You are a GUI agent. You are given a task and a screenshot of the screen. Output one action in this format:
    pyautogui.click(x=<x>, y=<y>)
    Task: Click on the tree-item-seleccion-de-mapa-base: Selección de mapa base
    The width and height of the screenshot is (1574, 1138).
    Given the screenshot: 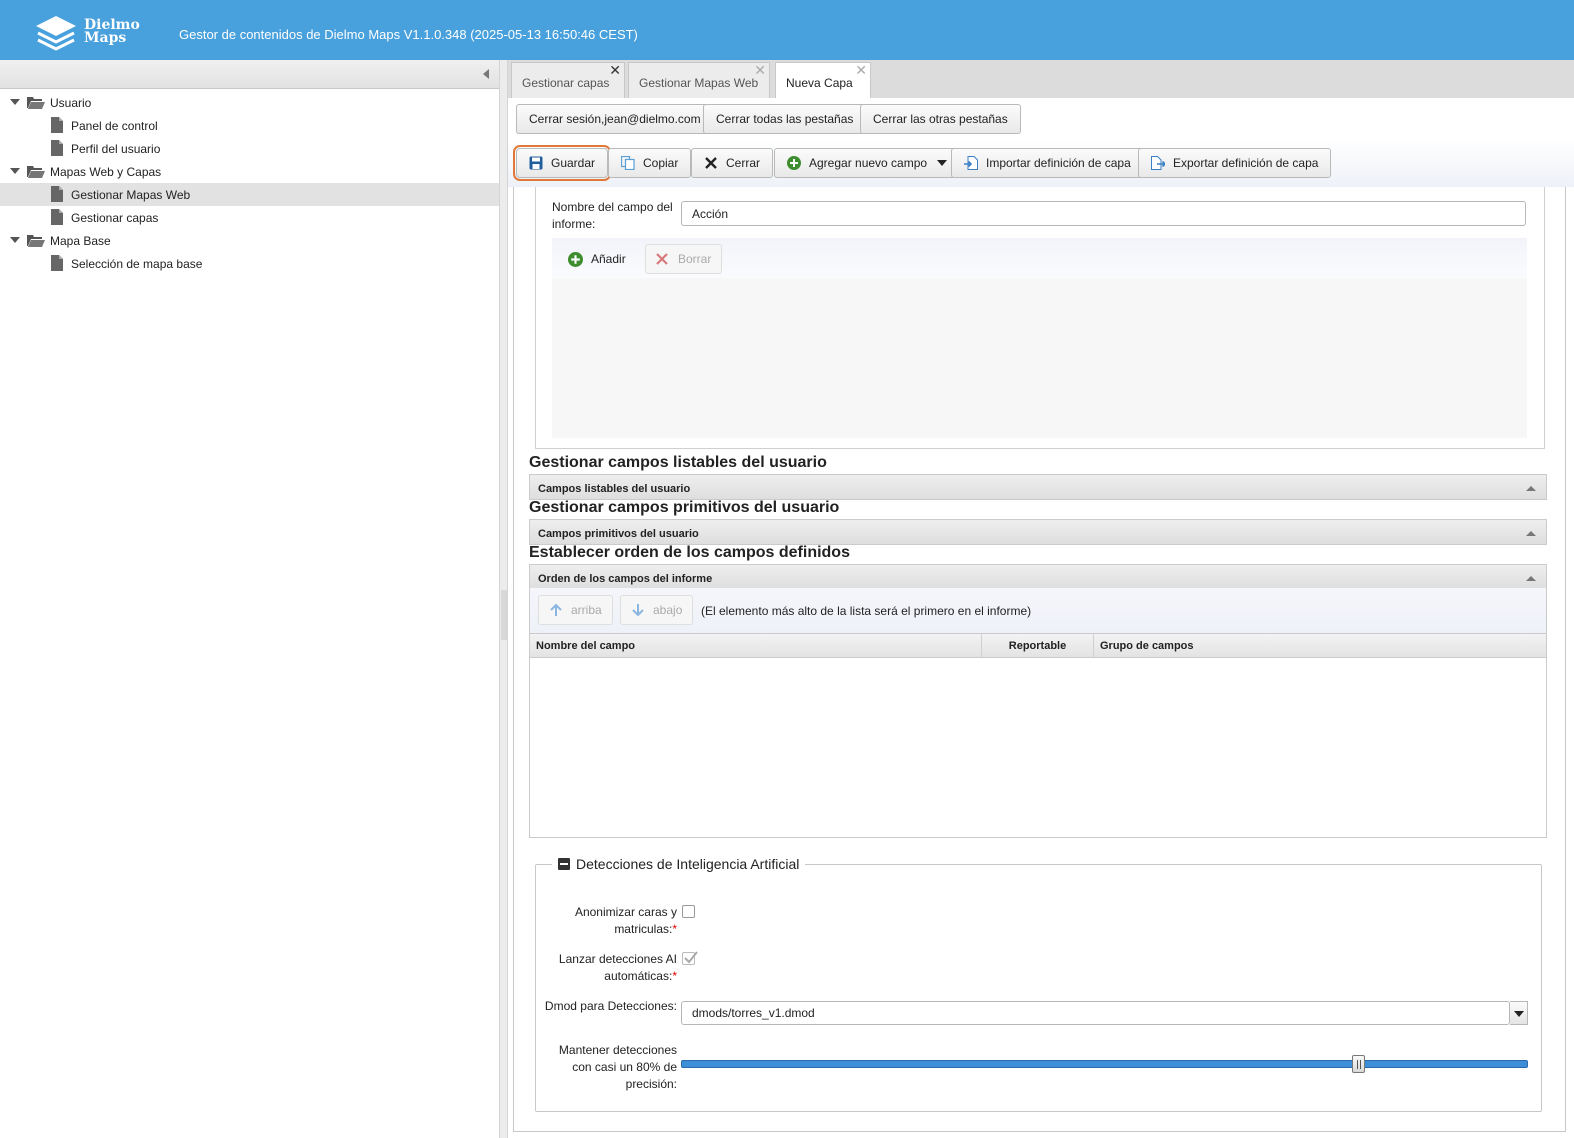 What is the action you would take?
    pyautogui.click(x=249, y=263)
    